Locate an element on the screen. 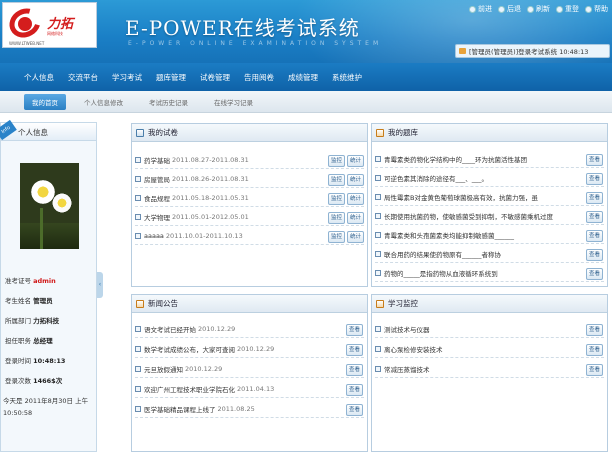 The height and width of the screenshot is (460, 612). today-date: 今天是 2011年8月30日 上午 is located at coordinates (46, 401).